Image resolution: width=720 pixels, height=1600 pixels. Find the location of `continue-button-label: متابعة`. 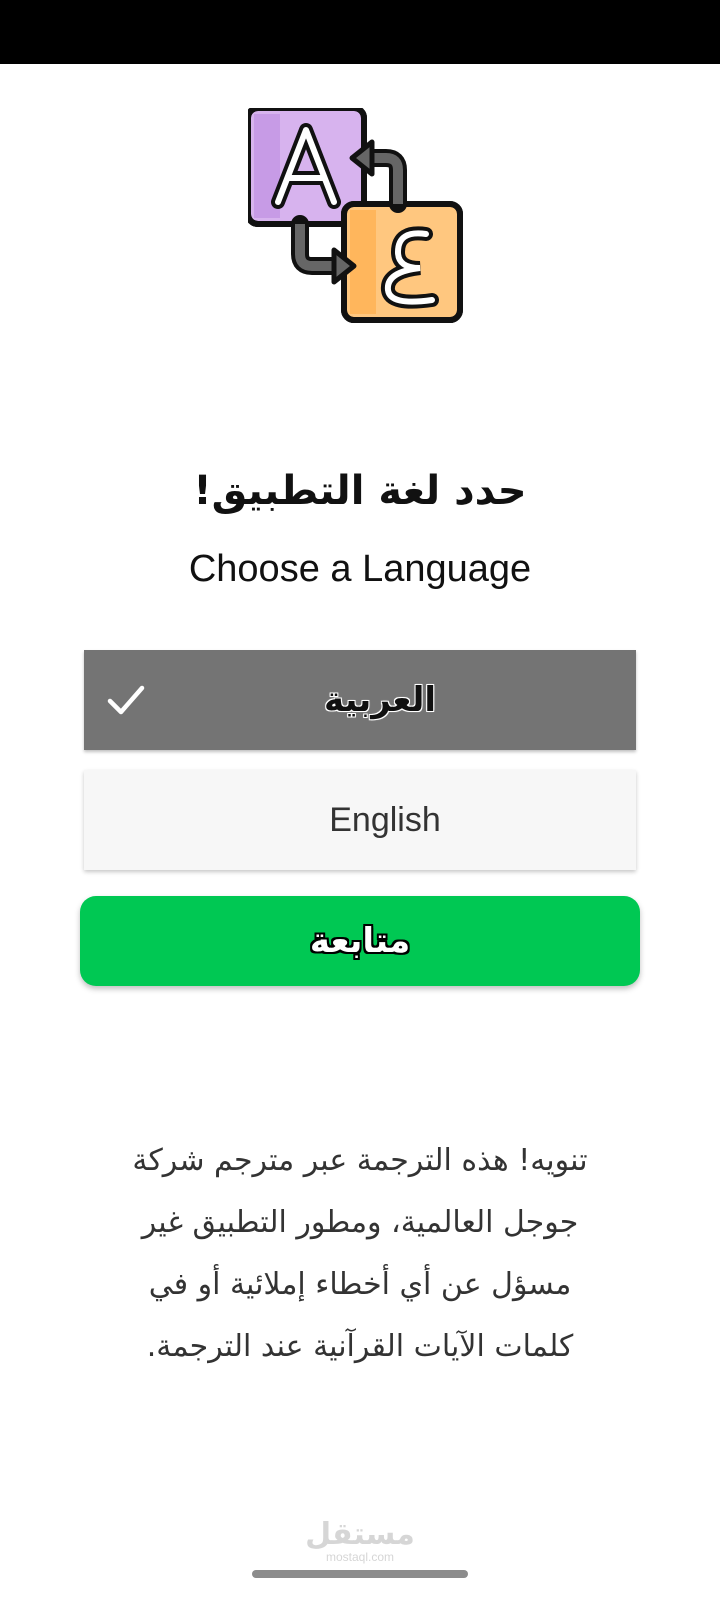

continue-button-label: متابعة is located at coordinates (360, 941).